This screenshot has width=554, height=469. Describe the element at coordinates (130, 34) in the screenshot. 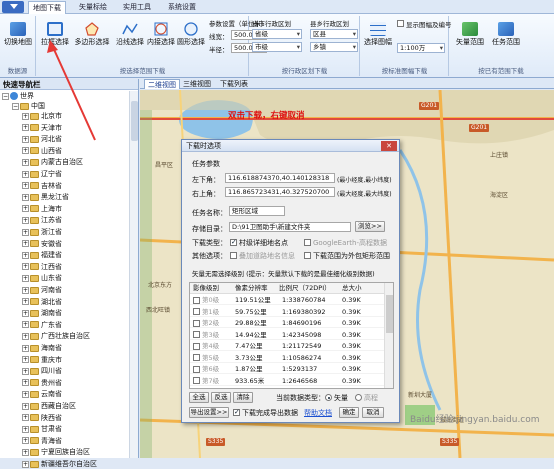

I see `line-select-button: 沿线选择` at that location.